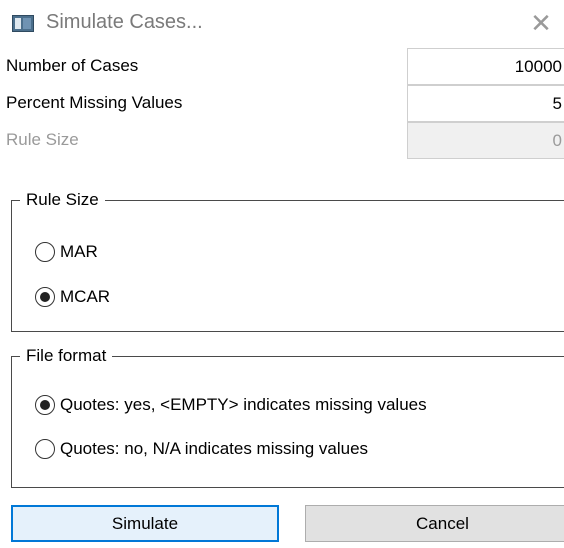  What do you see at coordinates (485, 66) in the screenshot?
I see `number-of-cases-input: 10000` at bounding box center [485, 66].